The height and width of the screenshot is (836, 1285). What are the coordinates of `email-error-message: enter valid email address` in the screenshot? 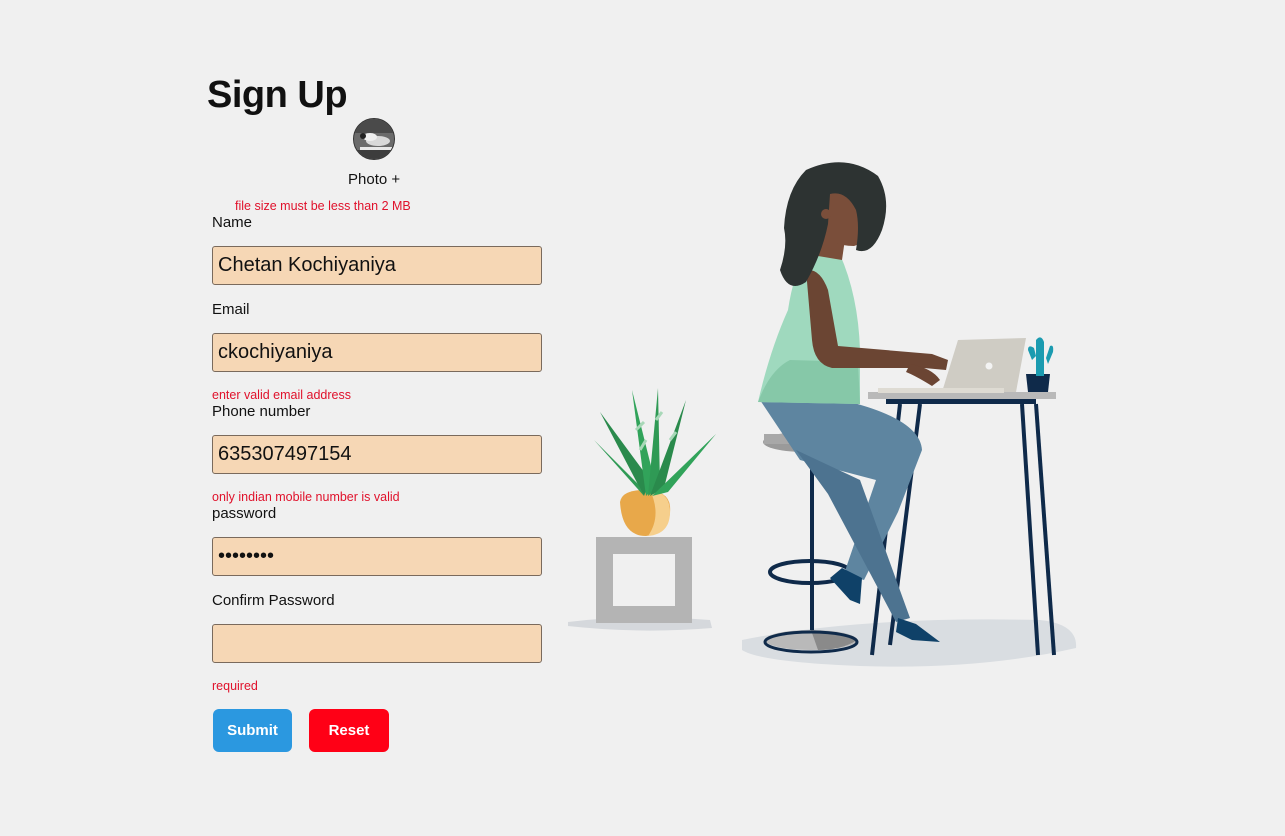 It's located at (281, 395).